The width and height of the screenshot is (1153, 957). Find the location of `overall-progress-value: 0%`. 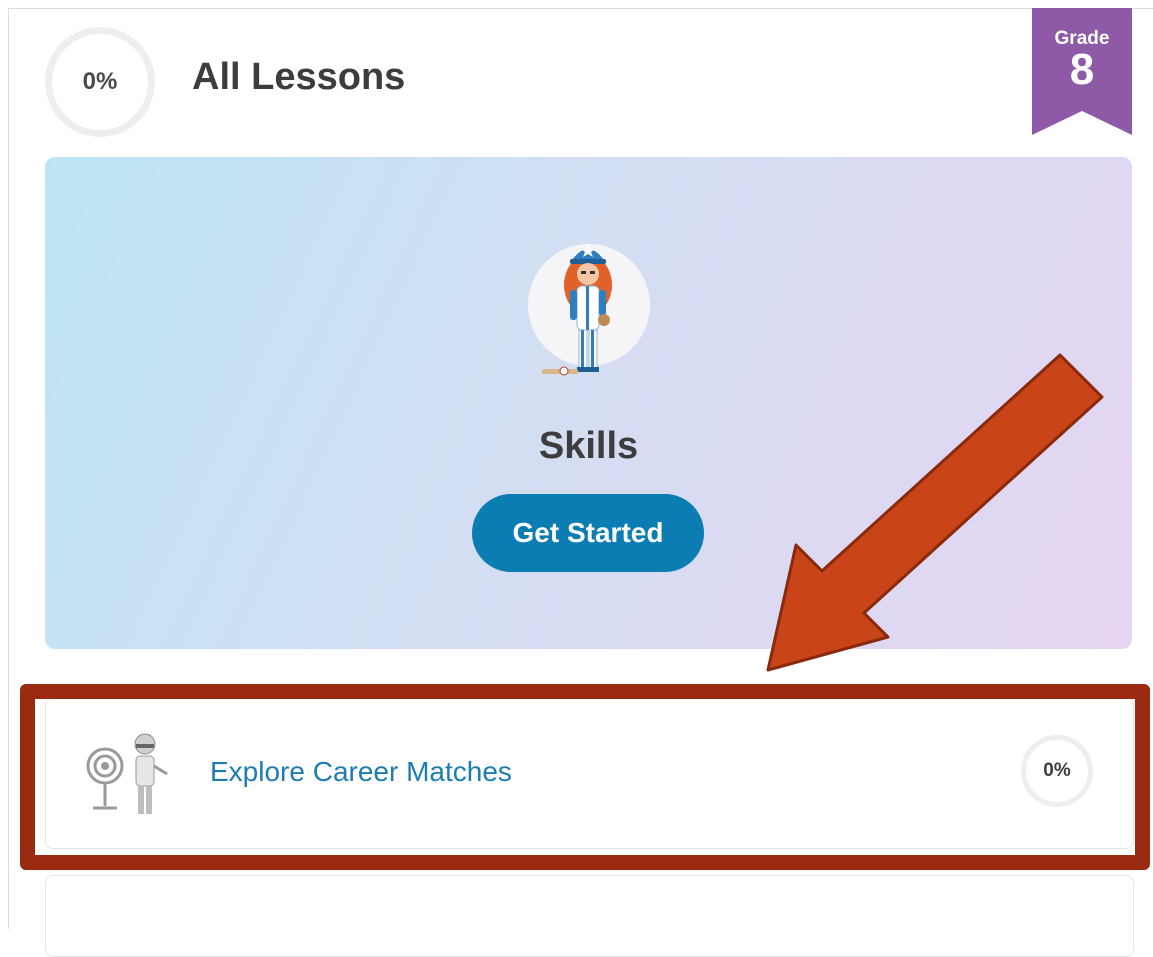

overall-progress-value: 0% is located at coordinates (100, 81).